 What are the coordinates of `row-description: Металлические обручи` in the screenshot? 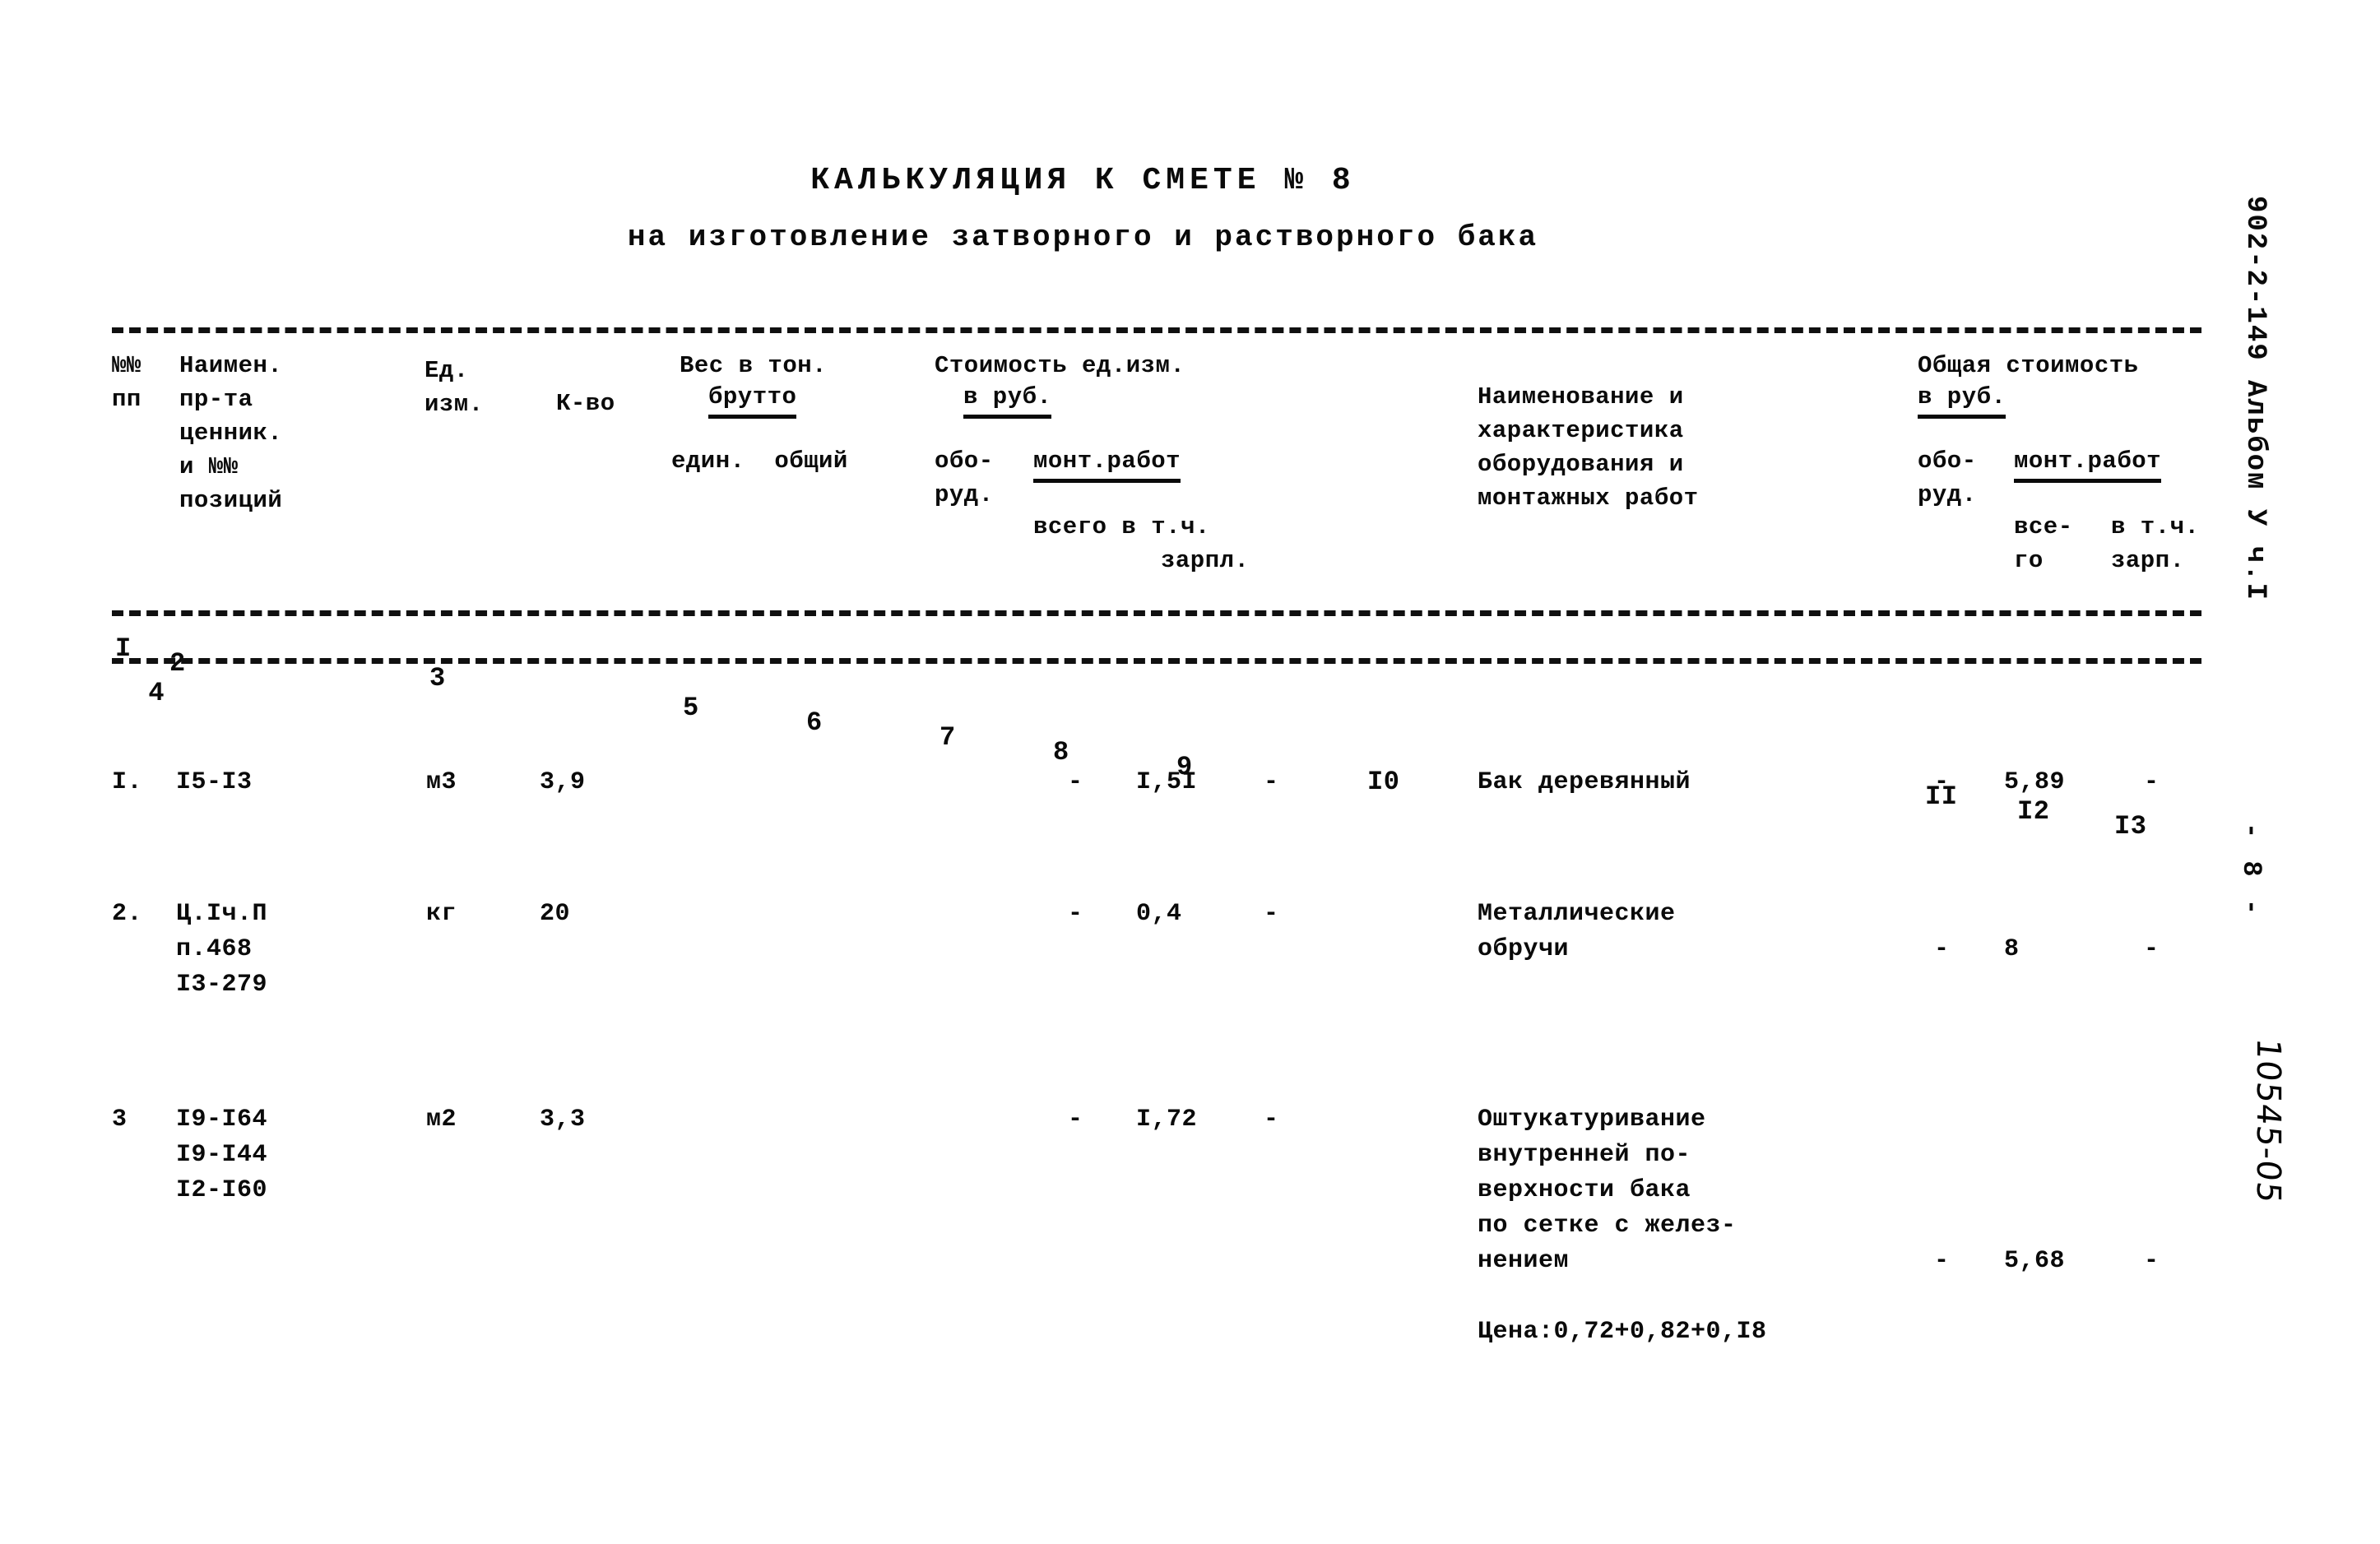 It's located at (1577, 932).